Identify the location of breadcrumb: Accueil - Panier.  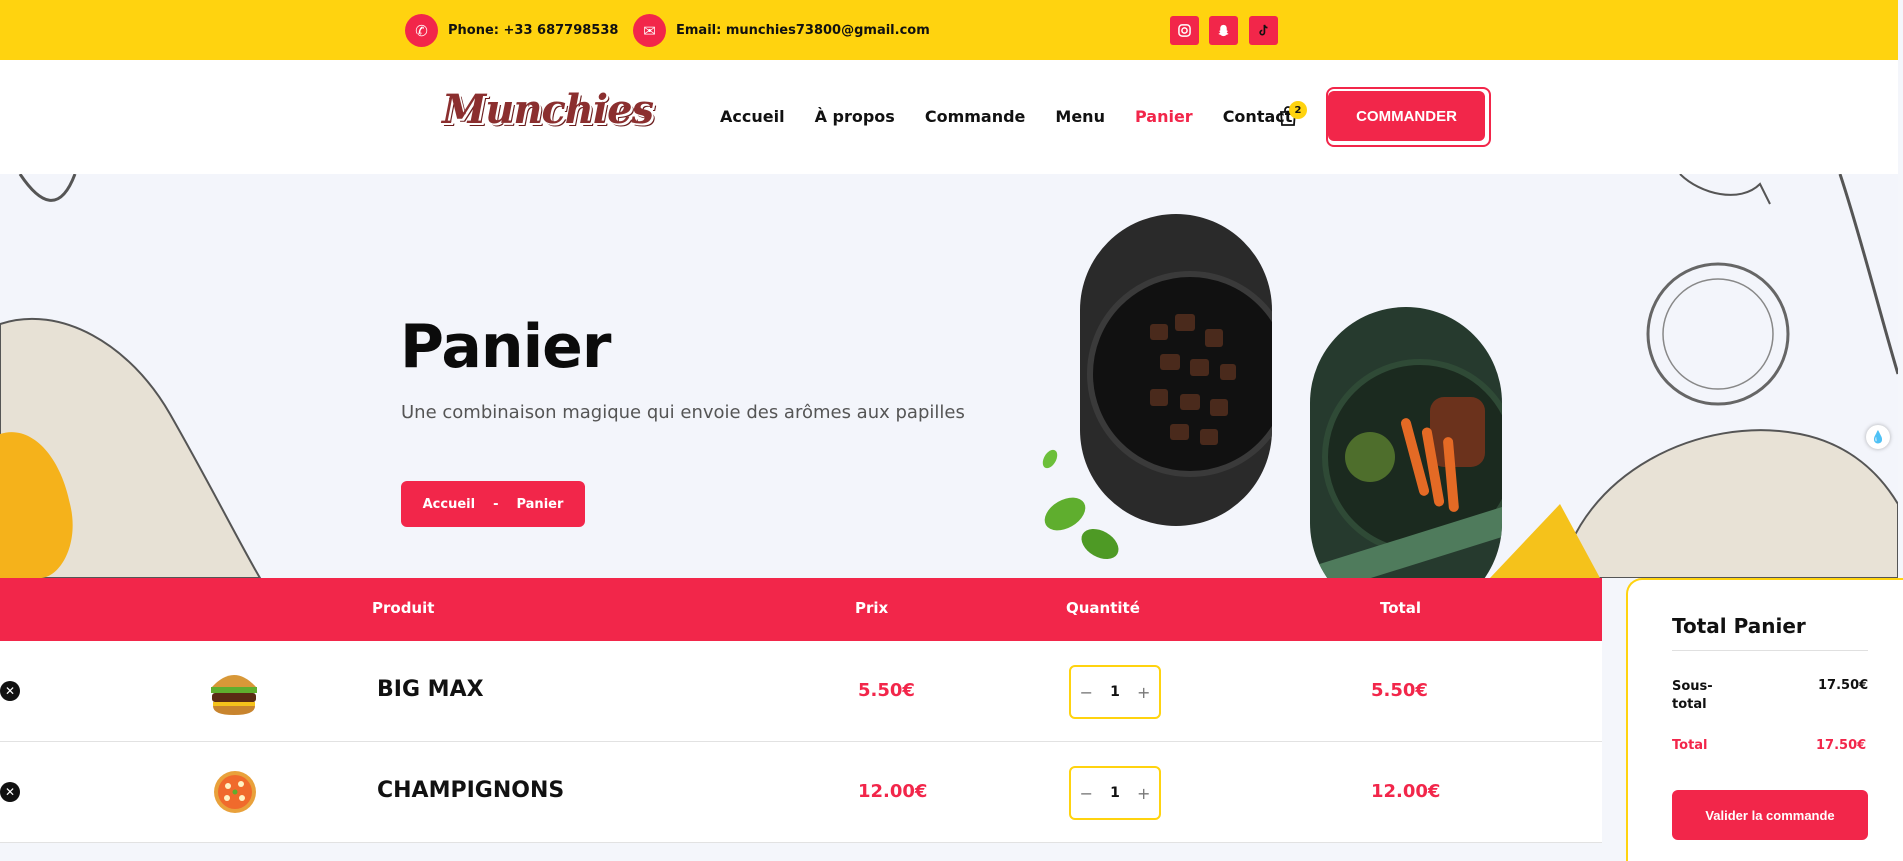
(493, 504).